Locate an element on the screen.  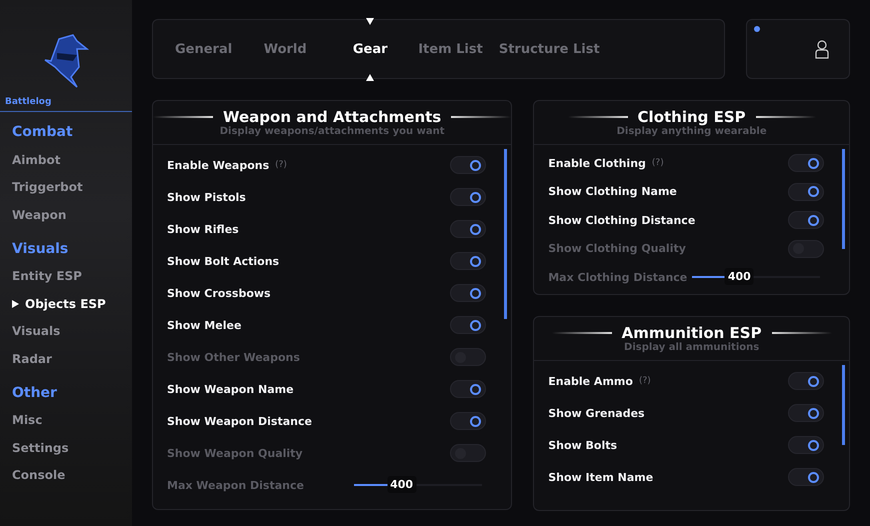
setting-label: Max Clothing Distance is located at coordinates (618, 277).